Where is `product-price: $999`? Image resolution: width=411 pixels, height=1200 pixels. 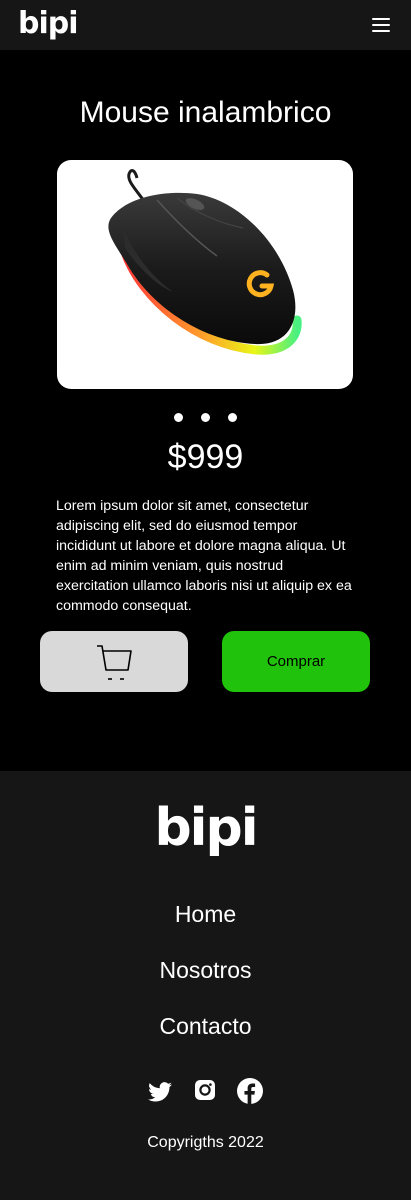 product-price: $999 is located at coordinates (205, 457).